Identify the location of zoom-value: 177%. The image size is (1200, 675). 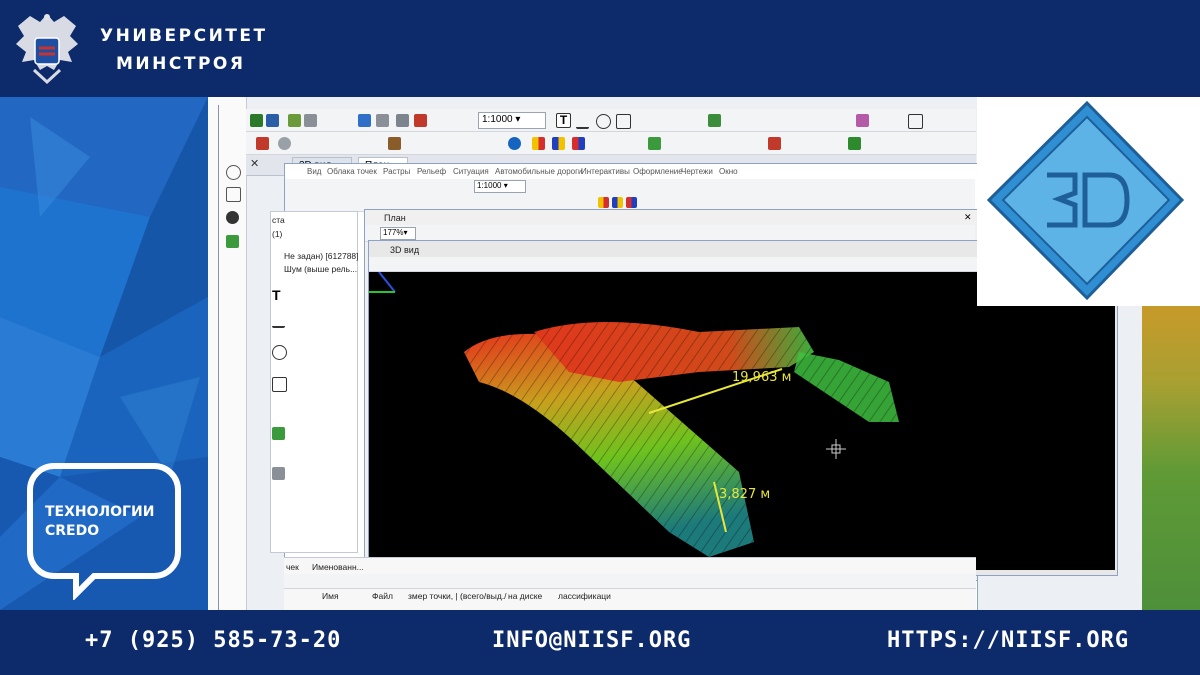
(393, 232).